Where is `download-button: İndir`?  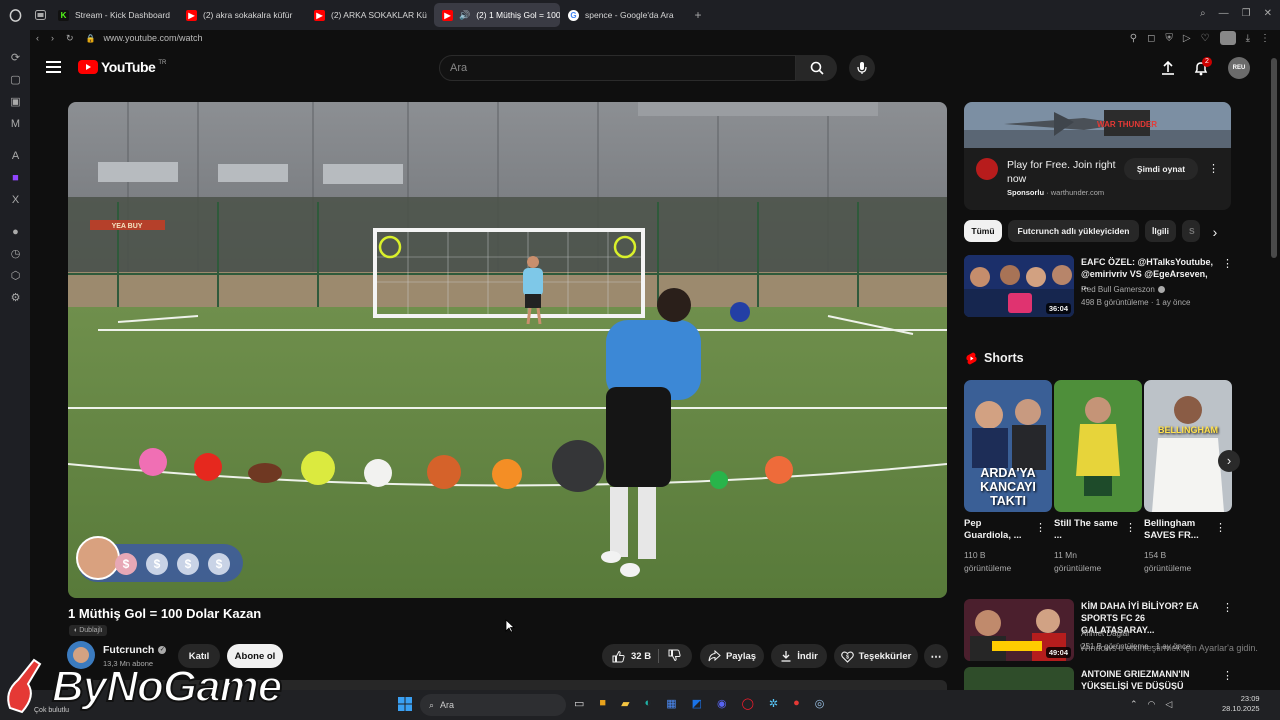
download-button: İndir is located at coordinates (799, 656).